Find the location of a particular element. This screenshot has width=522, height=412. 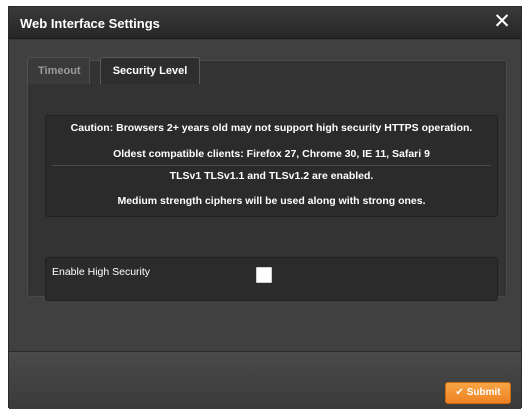

enable-high-security-row: Enable High Security is located at coordinates (271, 279).